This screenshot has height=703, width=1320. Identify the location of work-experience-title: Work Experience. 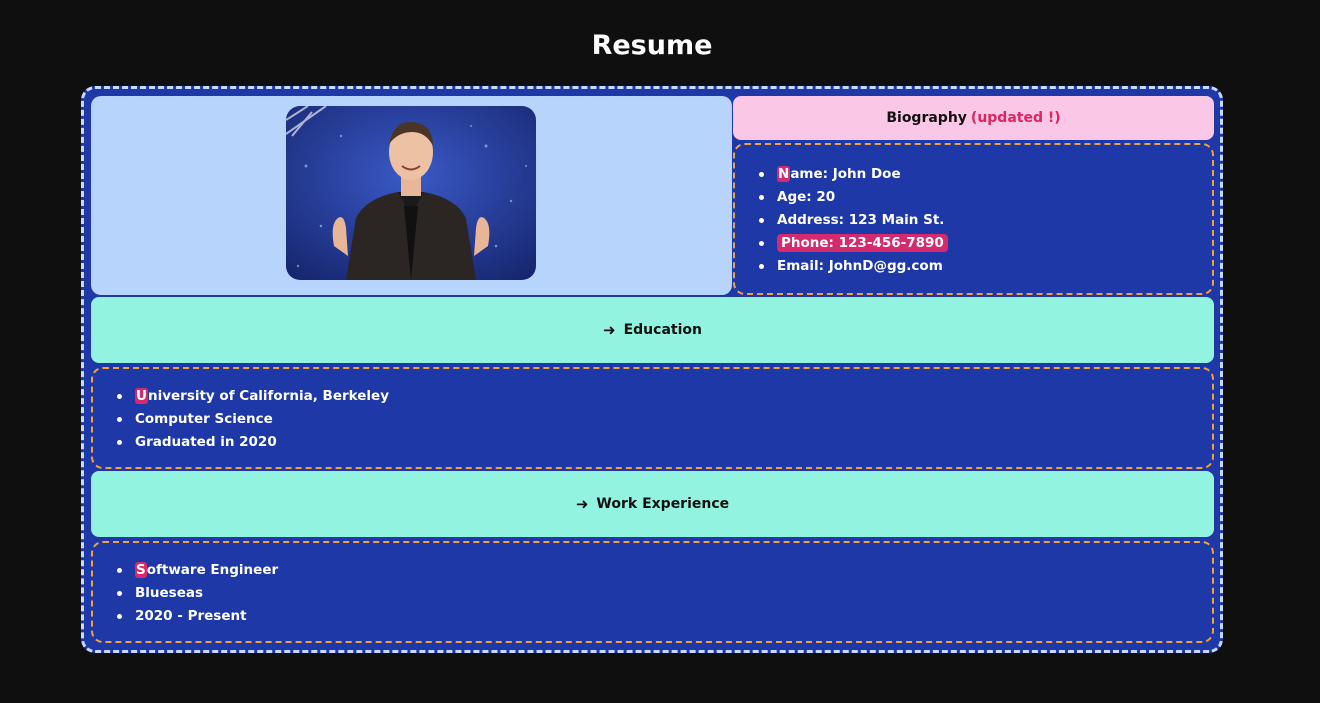
(663, 504).